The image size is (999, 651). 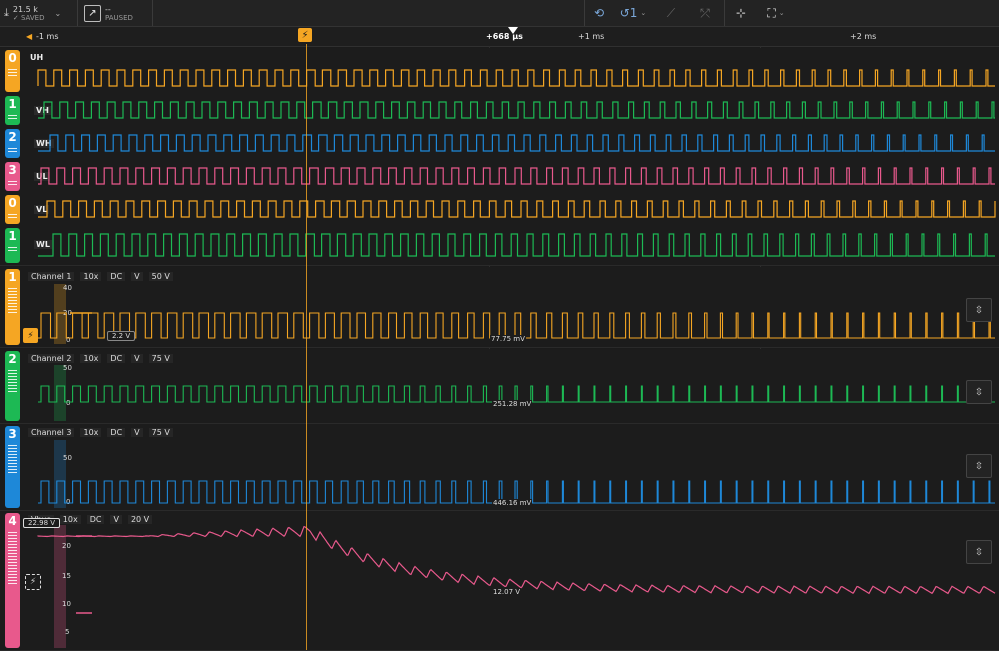 I want to click on vbus-trigger-icon: ⚡, so click(x=33, y=582).